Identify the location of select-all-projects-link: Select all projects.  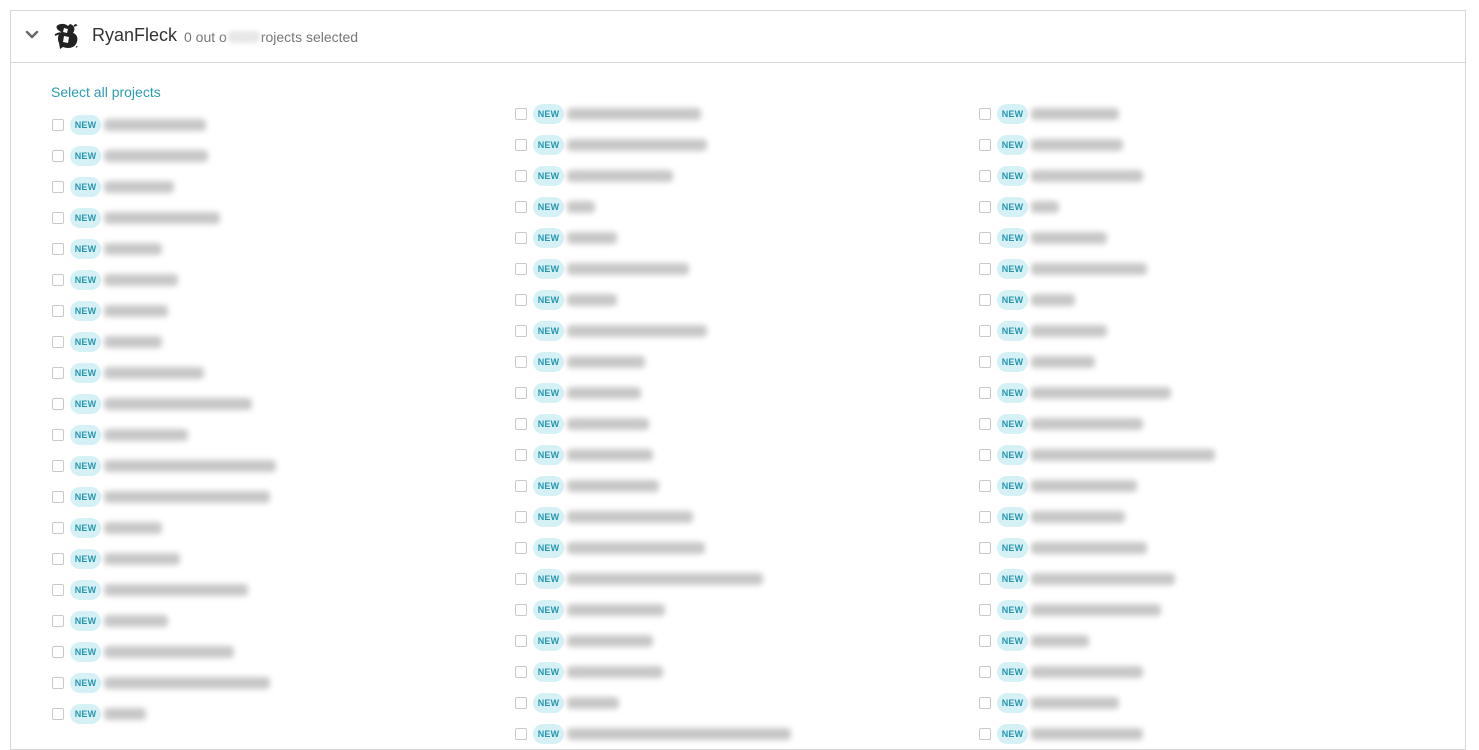
(106, 92).